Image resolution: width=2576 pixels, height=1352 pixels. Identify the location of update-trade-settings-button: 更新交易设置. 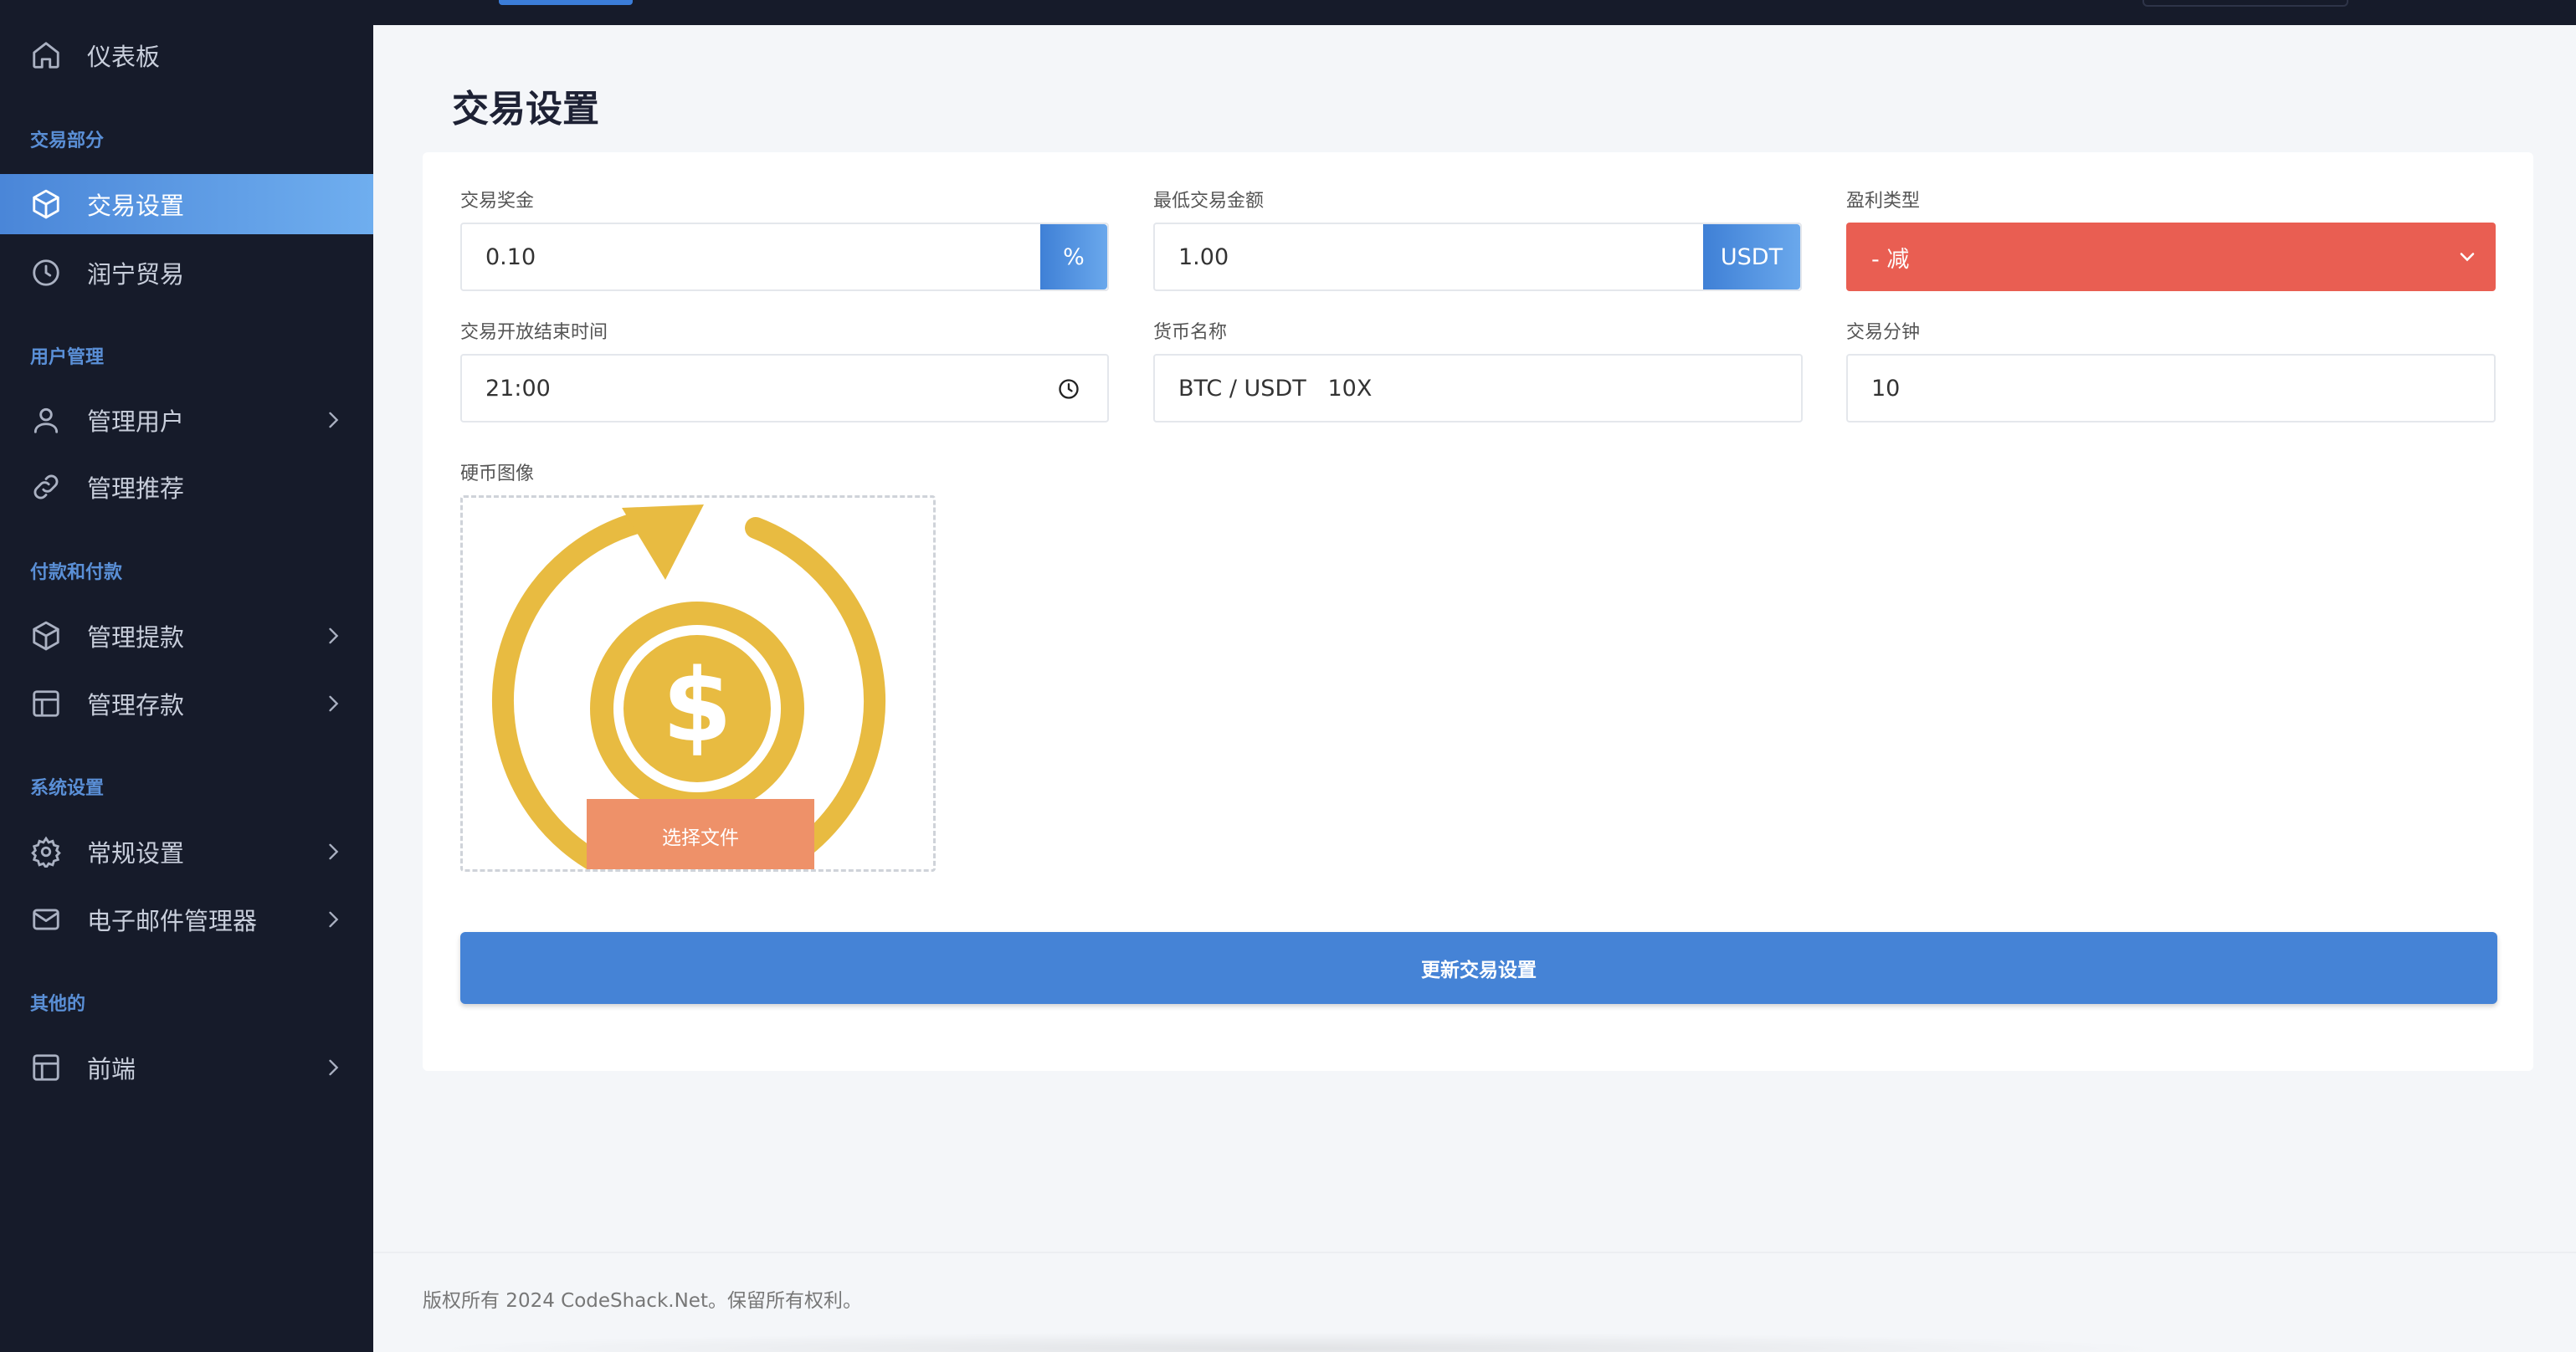
(1478, 968).